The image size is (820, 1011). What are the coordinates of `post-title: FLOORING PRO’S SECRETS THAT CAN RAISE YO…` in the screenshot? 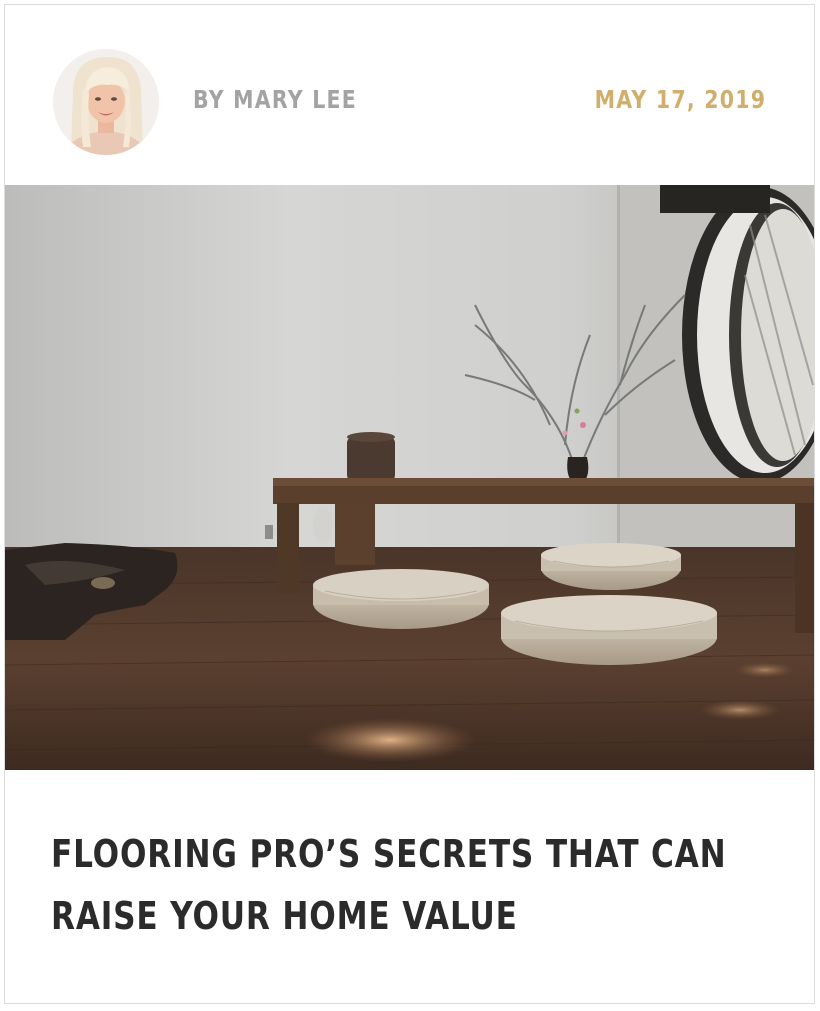 It's located at (420, 885).